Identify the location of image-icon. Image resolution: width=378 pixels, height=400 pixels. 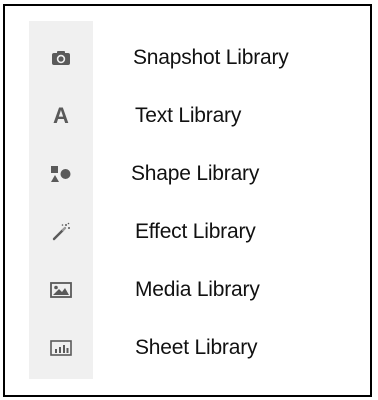
(61, 290).